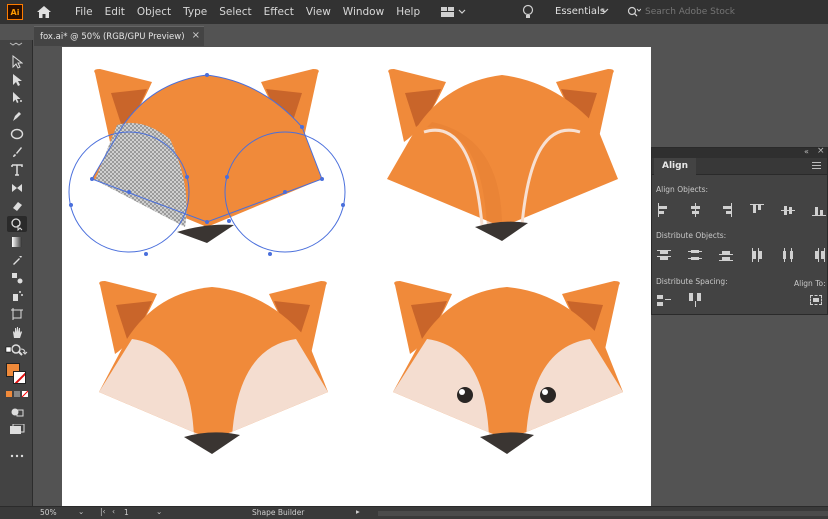 Image resolution: width=828 pixels, height=519 pixels. Describe the element at coordinates (17, 62) in the screenshot. I see `selection-tool-icon` at that location.